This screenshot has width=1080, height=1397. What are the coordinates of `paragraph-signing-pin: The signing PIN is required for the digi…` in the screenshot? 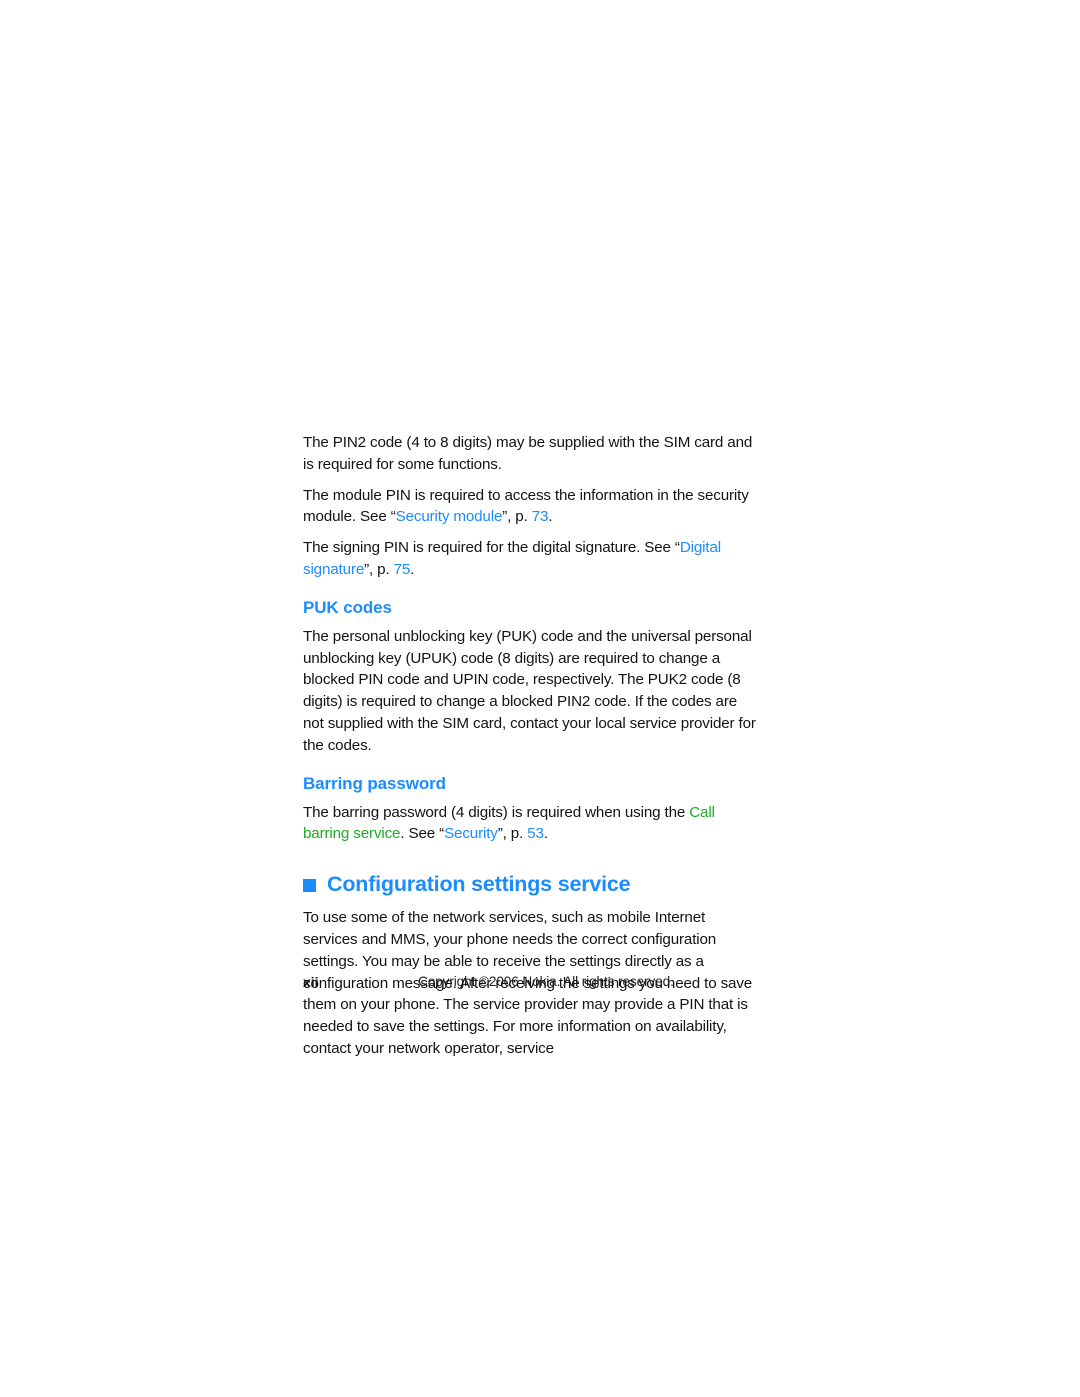 It's located at (532, 559).